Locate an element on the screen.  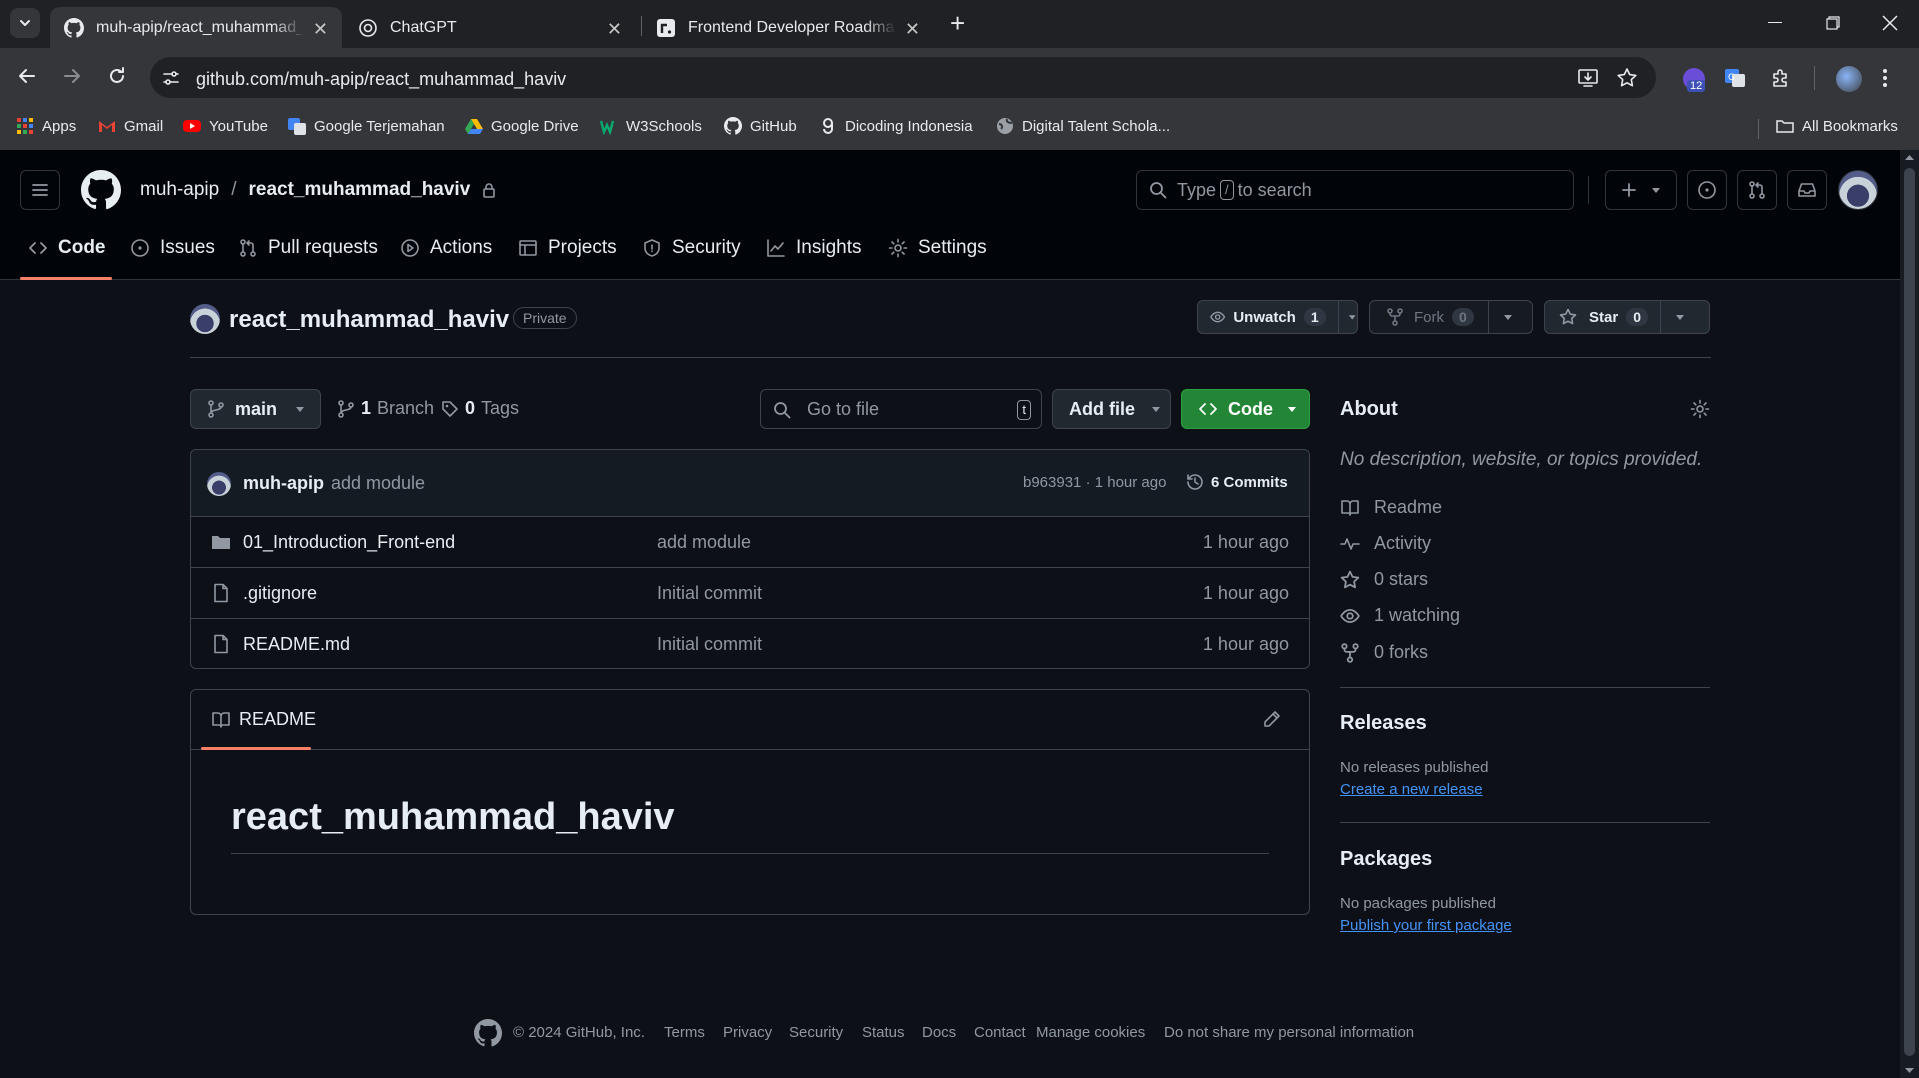
tab-actions: Actions is located at coordinates (446, 248).